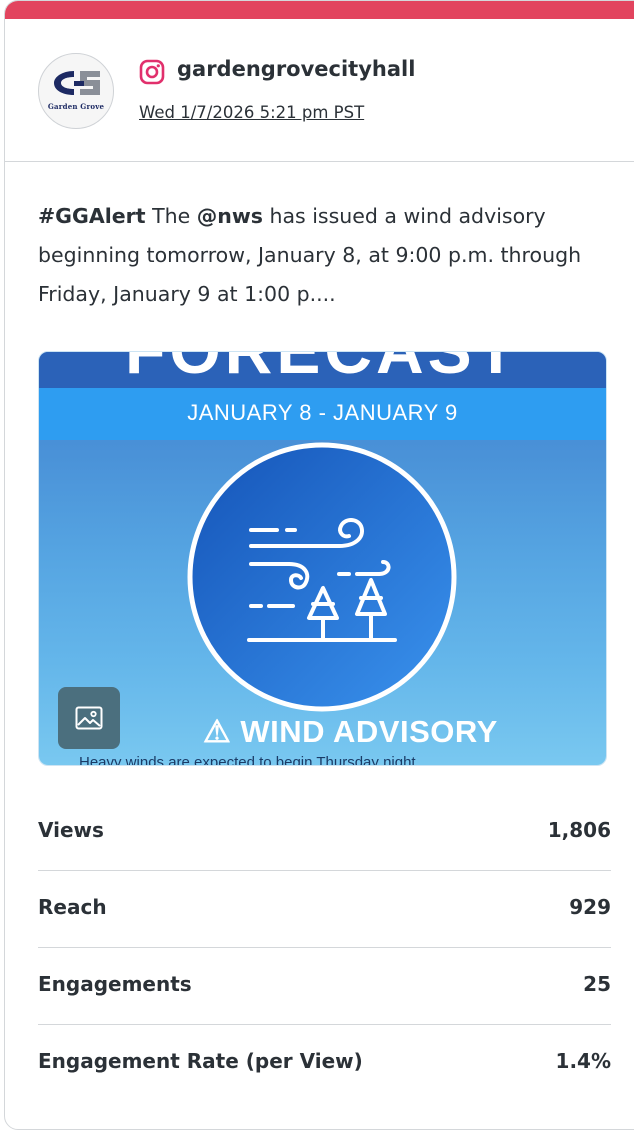 The height and width of the screenshot is (1137, 634). Describe the element at coordinates (72, 907) in the screenshot. I see `metric-label: Reach` at that location.